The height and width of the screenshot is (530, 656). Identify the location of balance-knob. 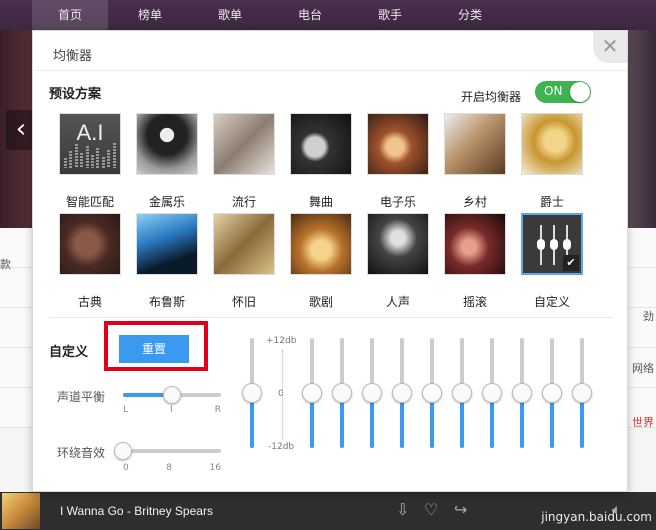
(172, 395).